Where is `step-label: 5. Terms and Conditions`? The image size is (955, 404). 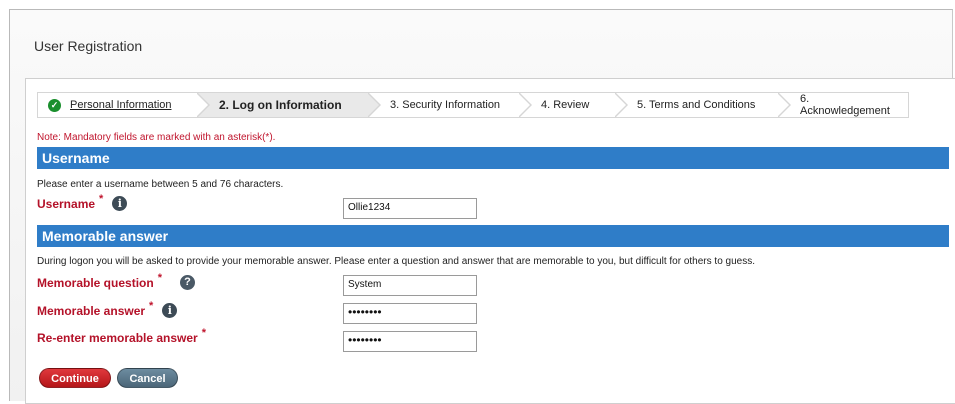
step-label: 5. Terms and Conditions is located at coordinates (696, 105).